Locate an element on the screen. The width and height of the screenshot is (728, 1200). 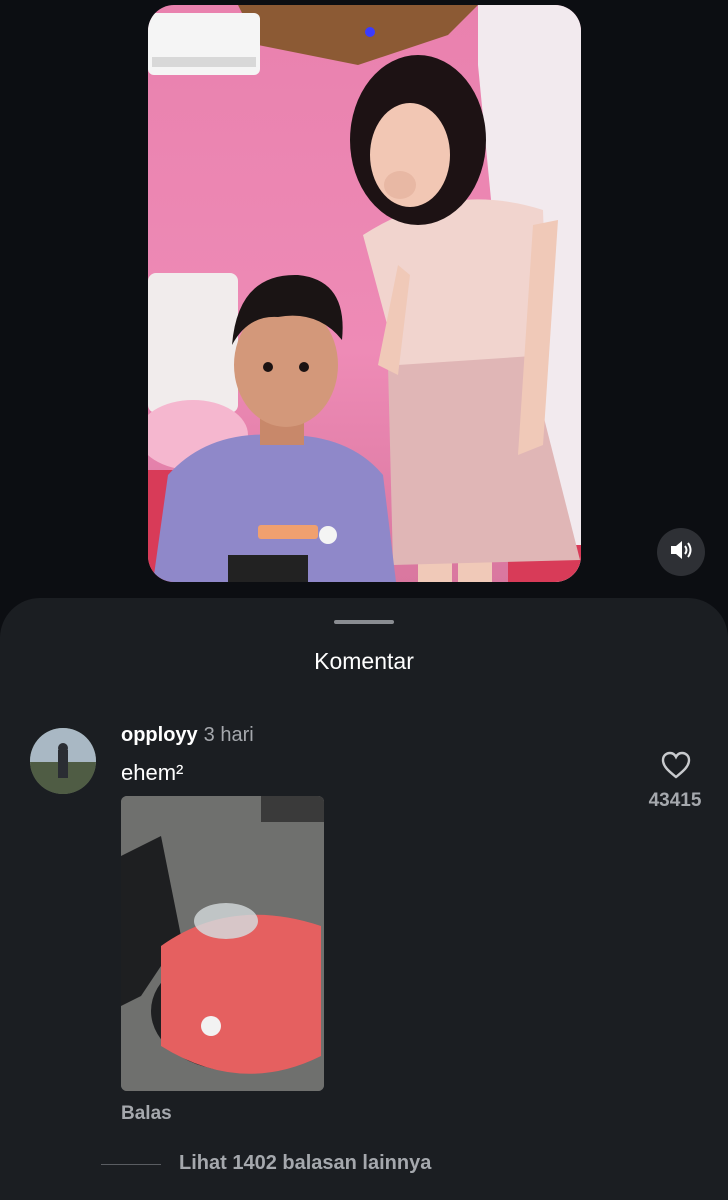
sheet-drag-handle is located at coordinates (364, 622).